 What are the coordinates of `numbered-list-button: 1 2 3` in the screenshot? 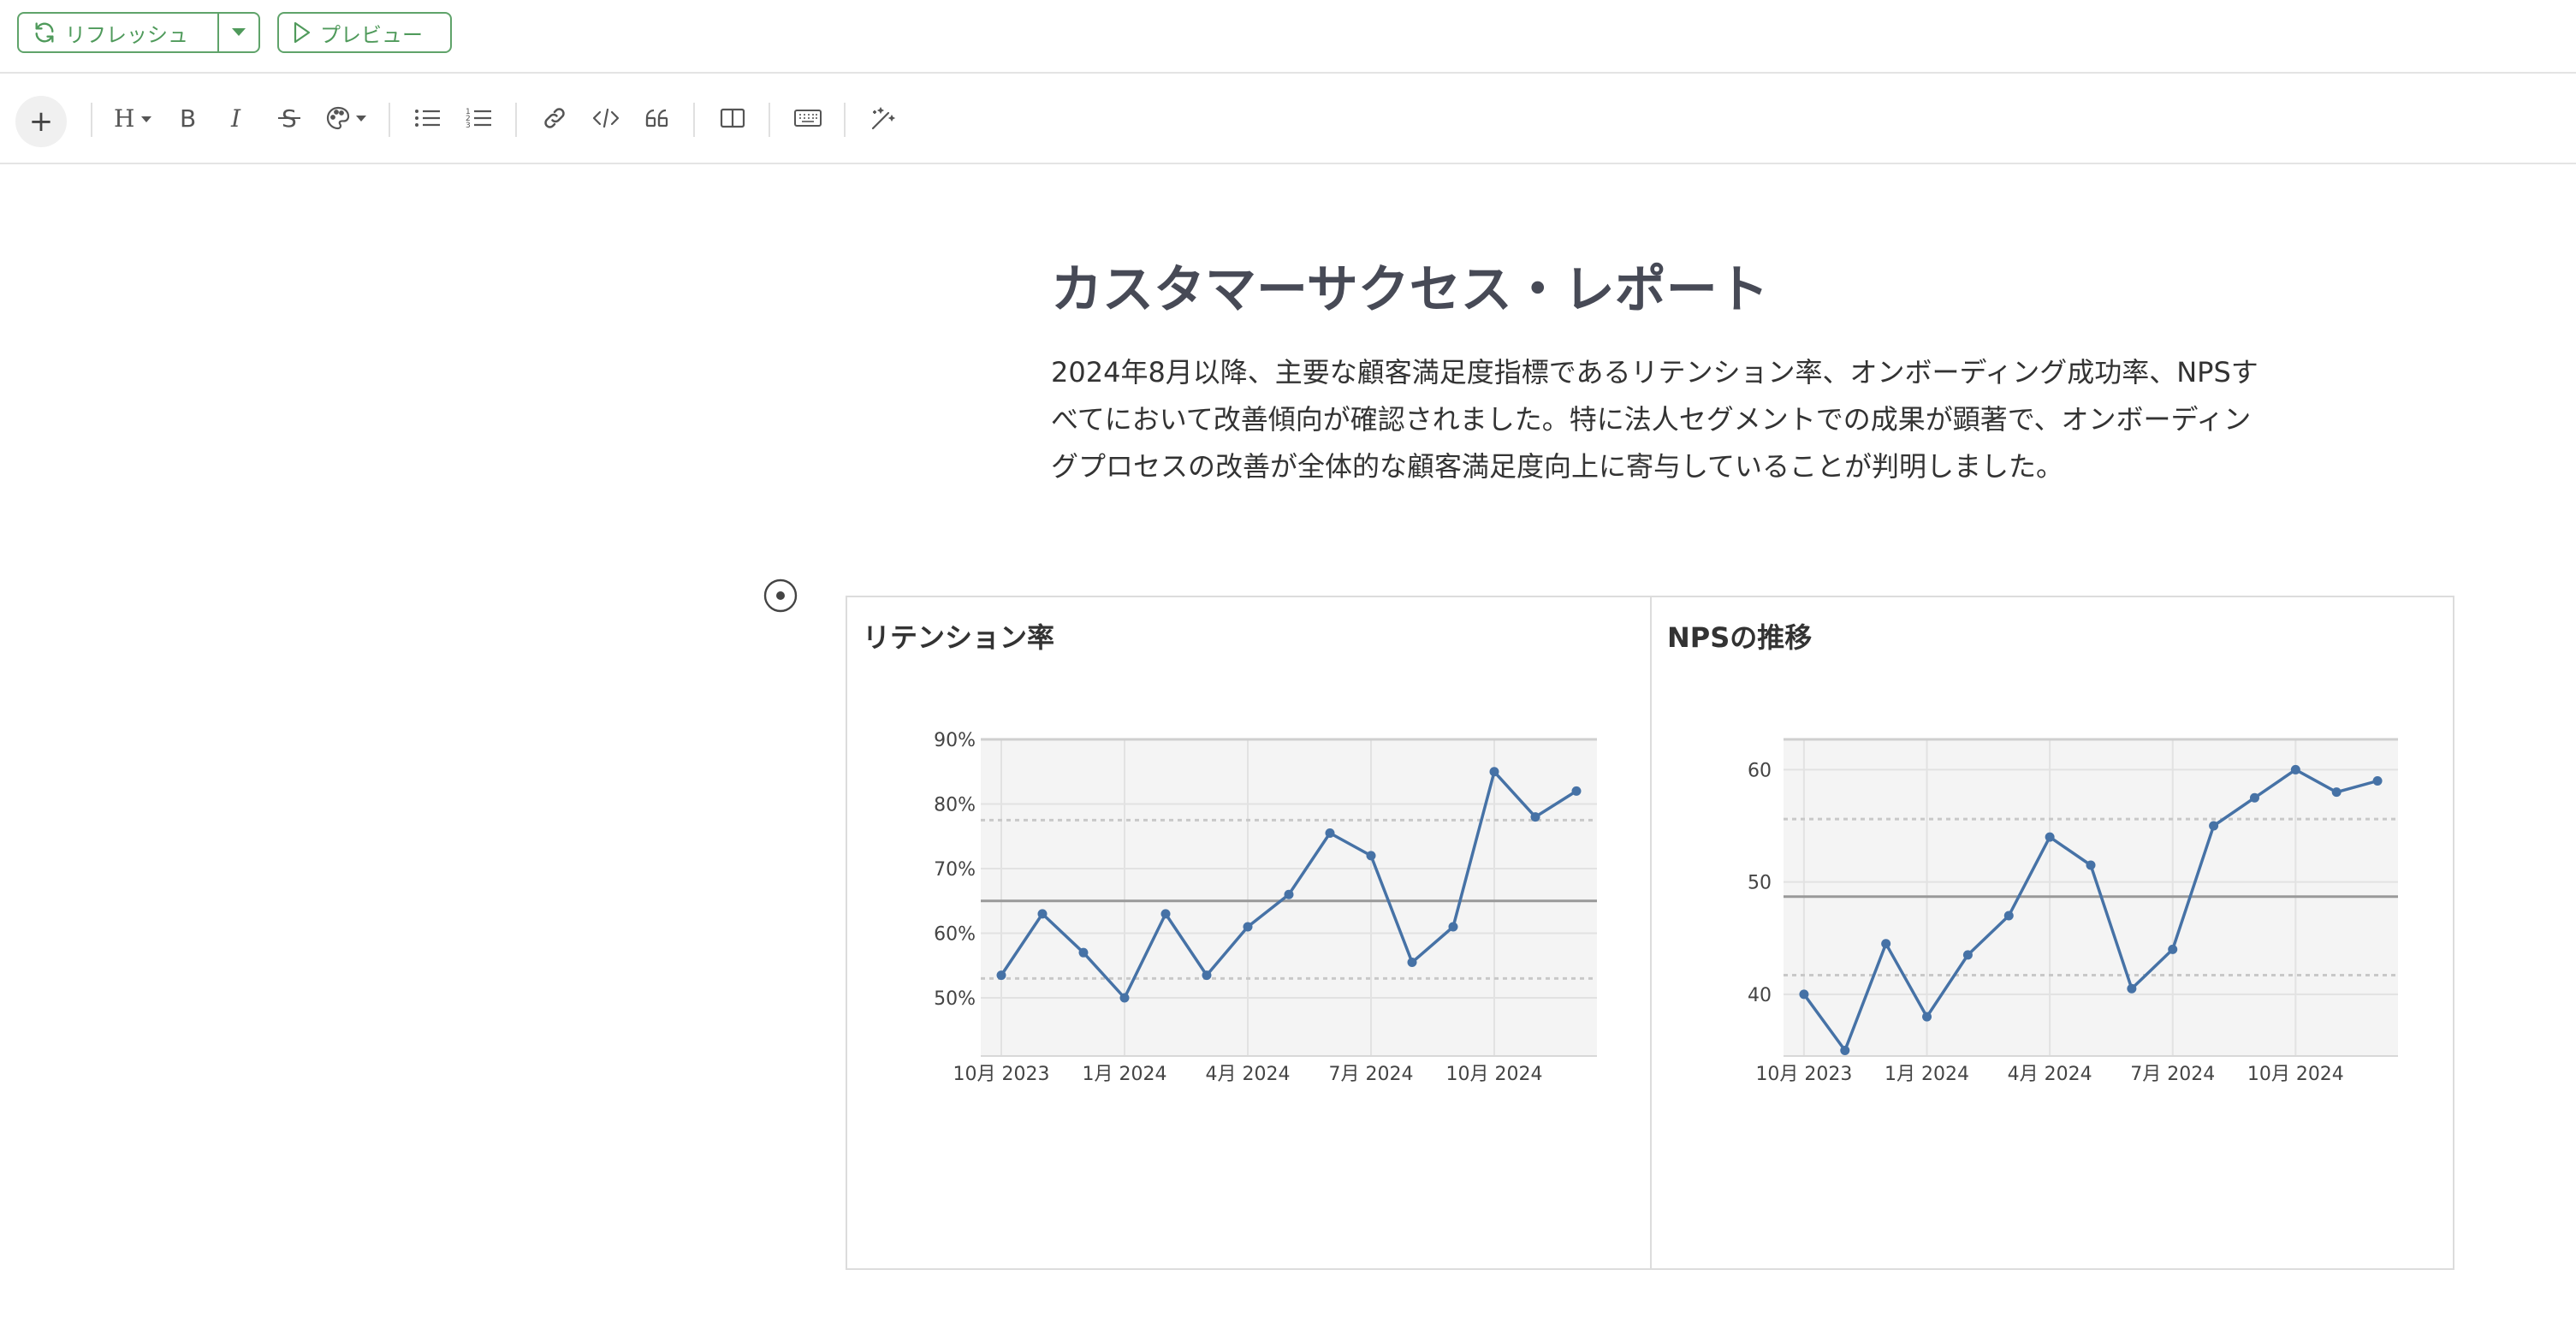 It's located at (479, 120).